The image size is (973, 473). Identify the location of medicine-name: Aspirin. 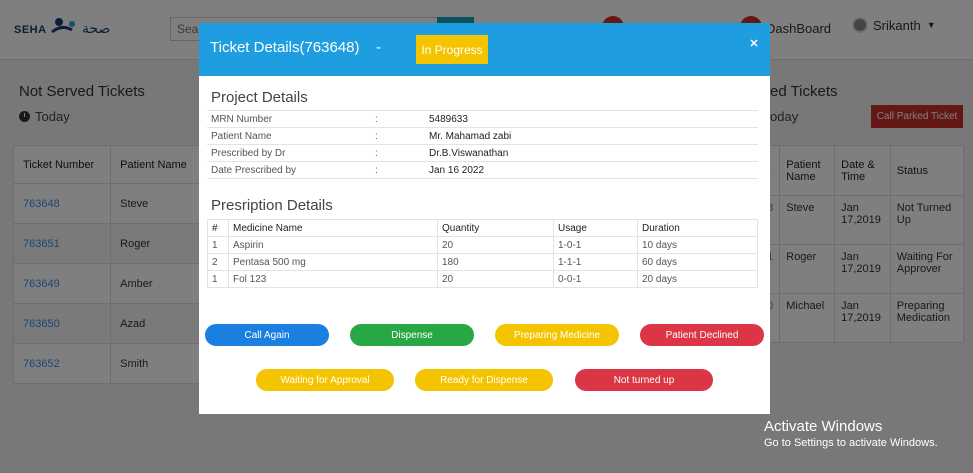
(333, 245).